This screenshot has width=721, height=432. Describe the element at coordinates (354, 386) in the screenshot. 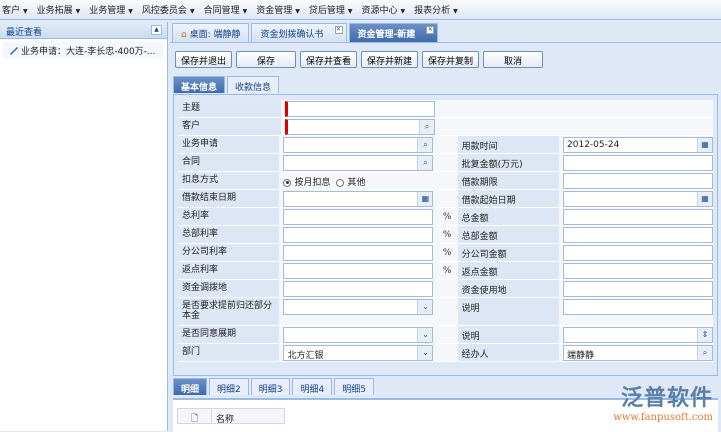

I see `detail-tab: 明细5` at that location.